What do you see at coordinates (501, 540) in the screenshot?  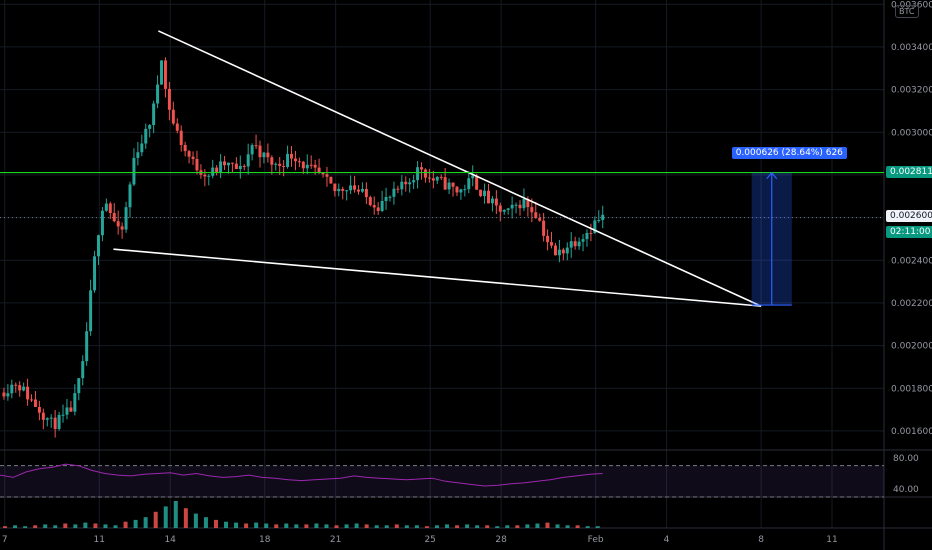 I see `time-tick-label: 28` at bounding box center [501, 540].